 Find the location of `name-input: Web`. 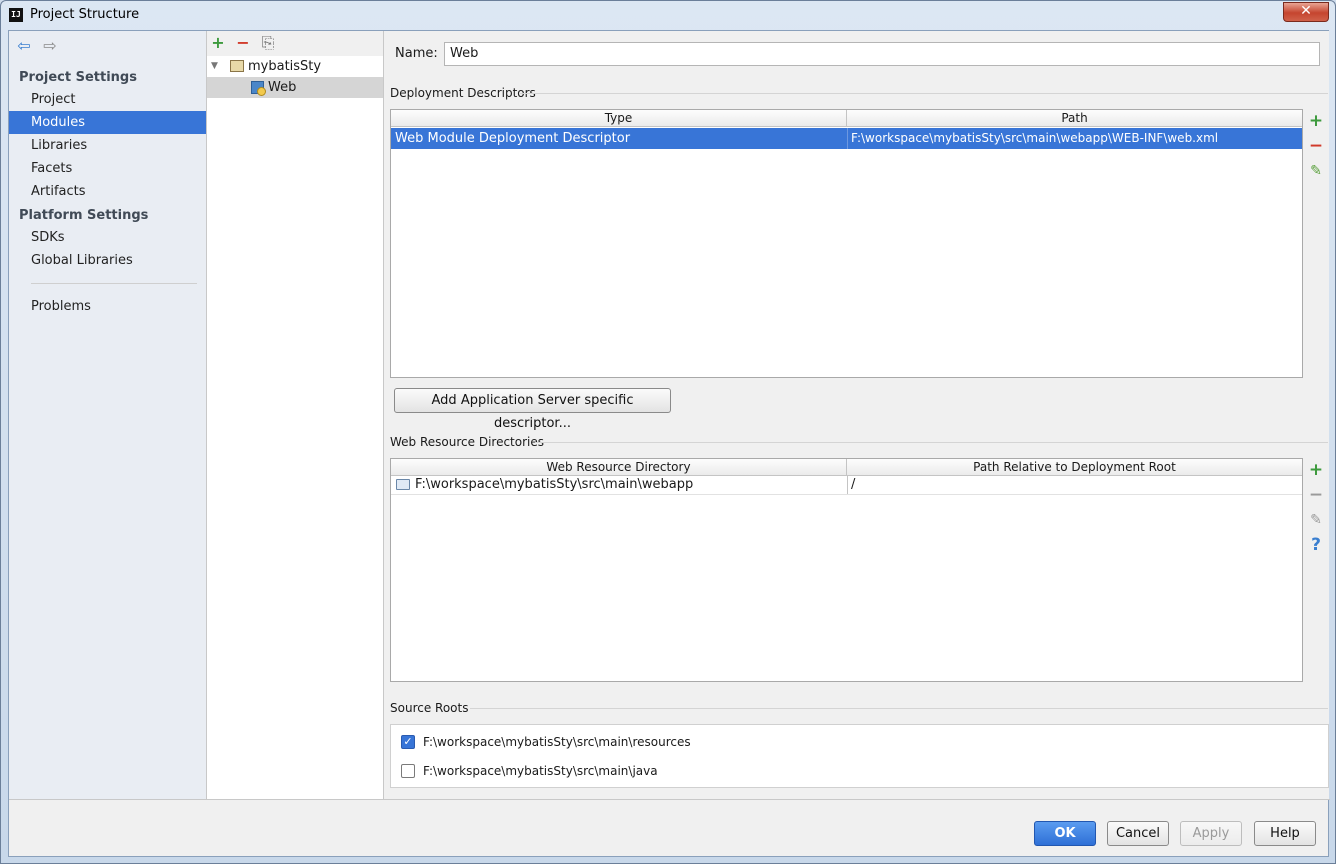

name-input: Web is located at coordinates (882, 54).